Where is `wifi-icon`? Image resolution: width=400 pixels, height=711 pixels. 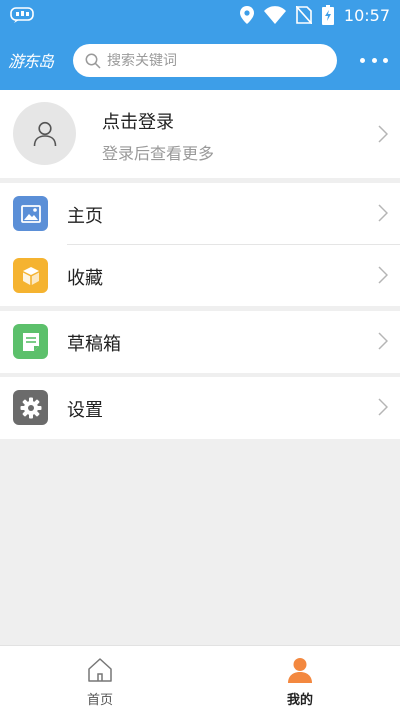
wifi-icon is located at coordinates (274, 15).